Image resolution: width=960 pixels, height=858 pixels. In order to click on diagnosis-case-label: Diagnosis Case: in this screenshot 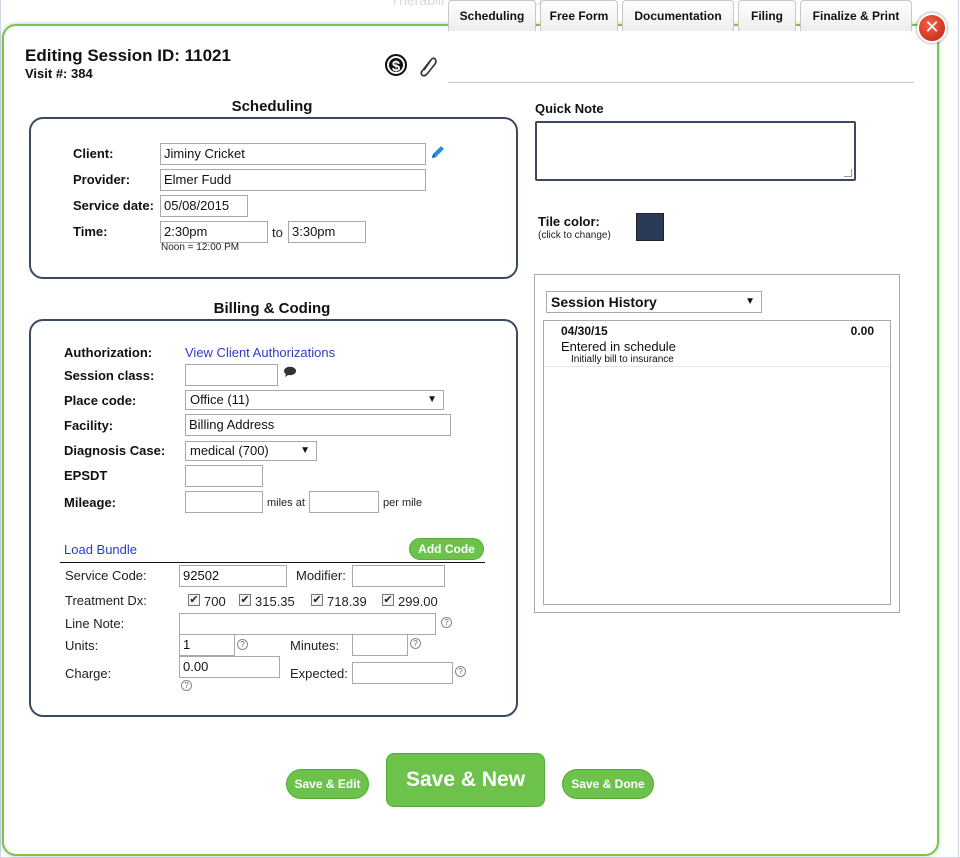, I will do `click(114, 450)`.